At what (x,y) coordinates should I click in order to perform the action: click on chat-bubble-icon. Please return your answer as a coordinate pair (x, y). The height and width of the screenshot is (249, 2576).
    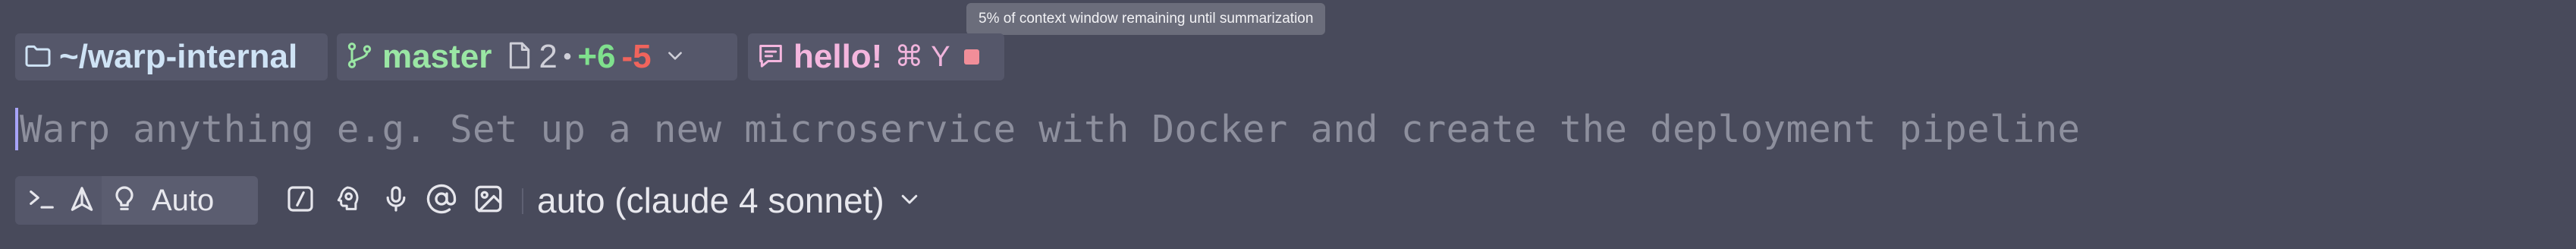
    Looking at the image, I should click on (771, 57).